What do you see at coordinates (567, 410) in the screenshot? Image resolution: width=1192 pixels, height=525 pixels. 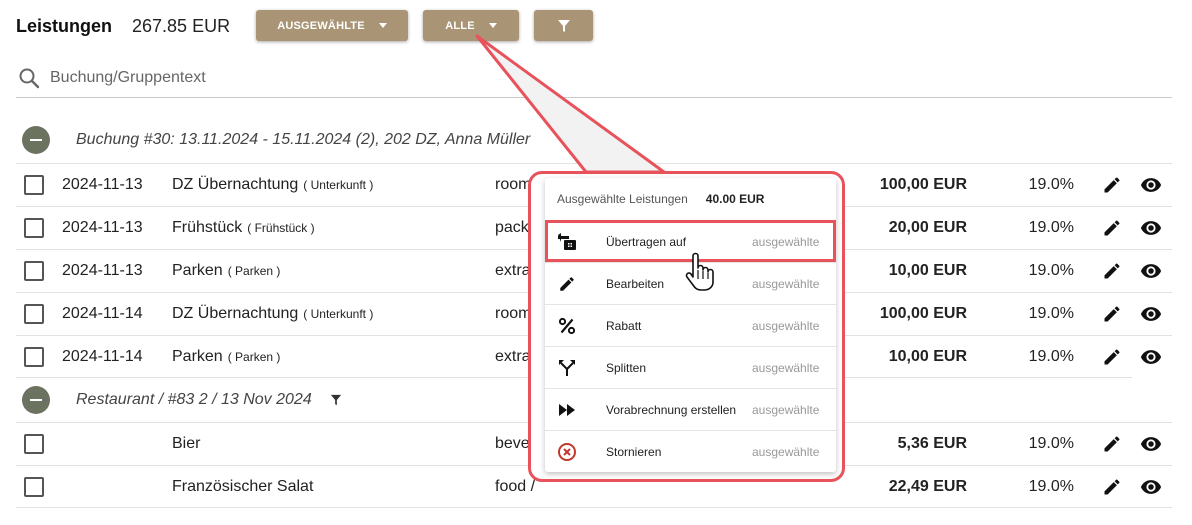 I see `fast-forward-icon` at bounding box center [567, 410].